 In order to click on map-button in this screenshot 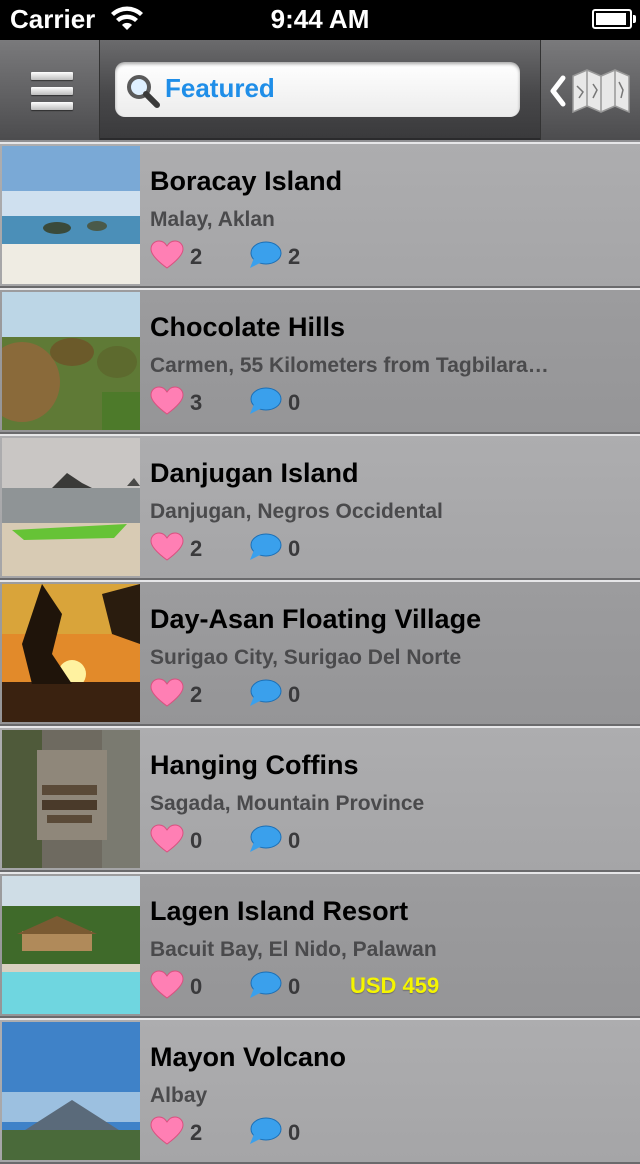, I will do `click(590, 90)`.